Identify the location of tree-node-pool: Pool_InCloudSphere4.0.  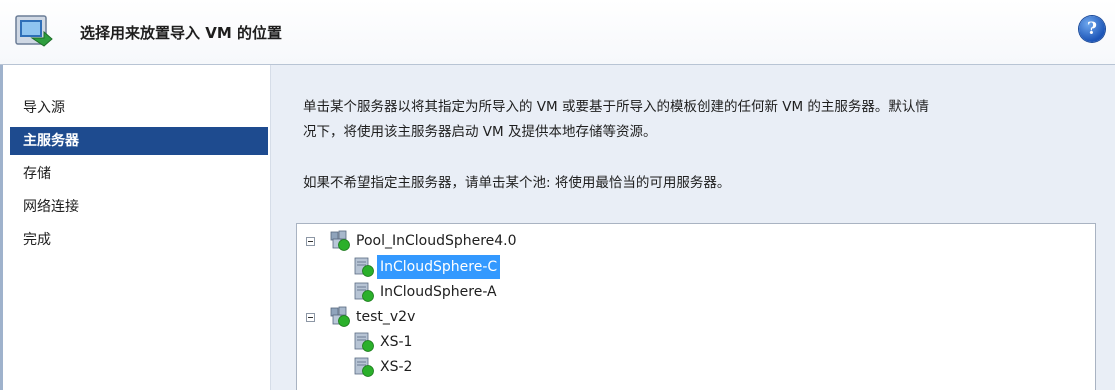
(692, 241).